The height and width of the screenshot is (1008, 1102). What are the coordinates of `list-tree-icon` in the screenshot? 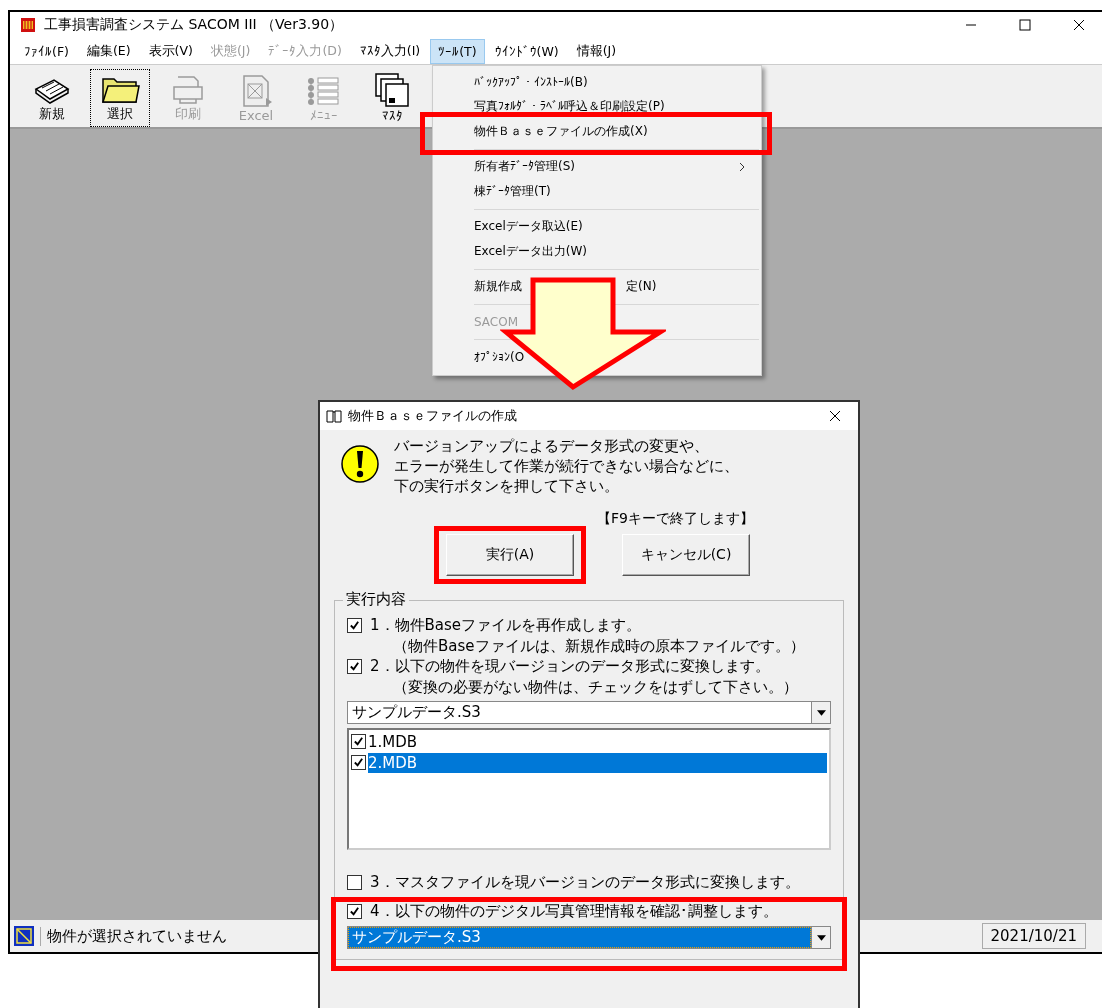 It's located at (324, 91).